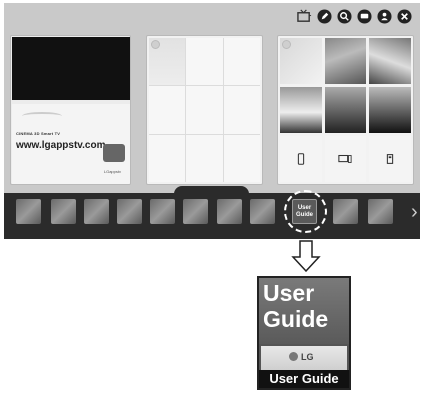 Image resolution: width=421 pixels, height=393 pixels. I want to click on highlight-circle, so click(305, 211).